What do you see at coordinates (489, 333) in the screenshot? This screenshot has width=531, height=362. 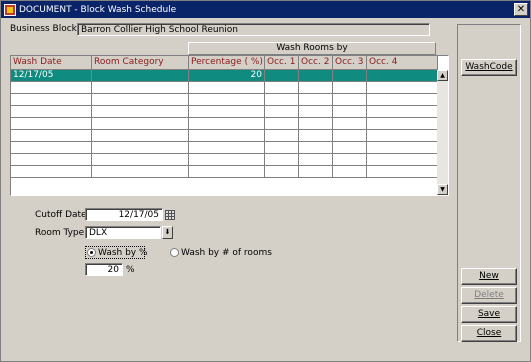 I see `close-button: Close` at bounding box center [489, 333].